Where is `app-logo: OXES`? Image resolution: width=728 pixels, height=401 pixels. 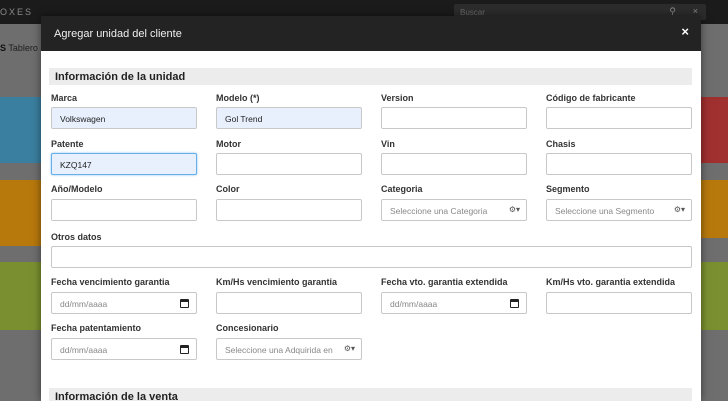
app-logo: OXES is located at coordinates (17, 12).